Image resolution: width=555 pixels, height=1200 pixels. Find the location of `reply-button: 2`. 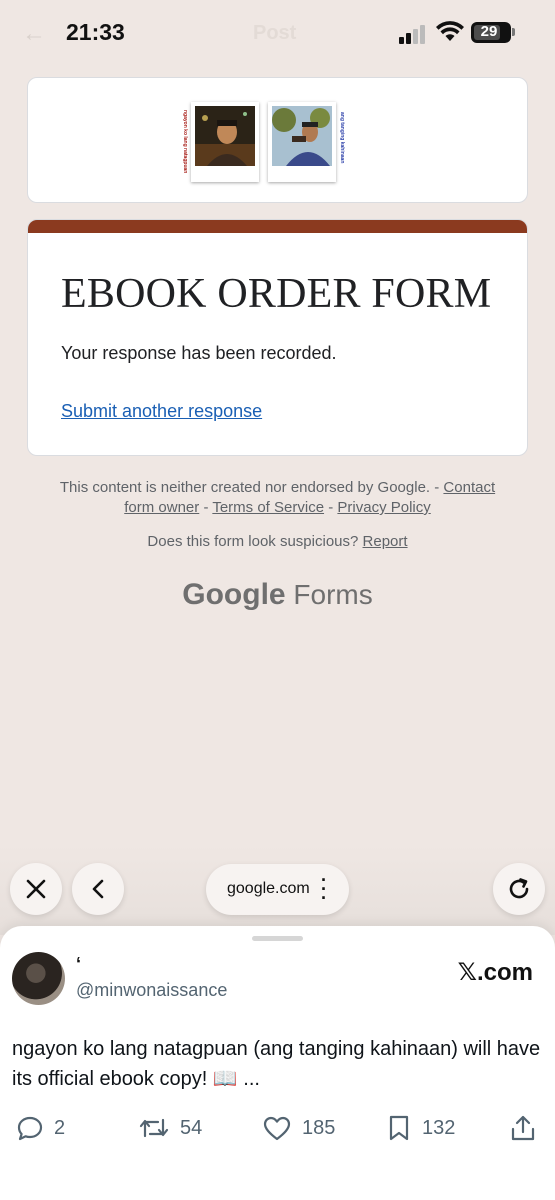

reply-button: 2 is located at coordinates (40, 1128).